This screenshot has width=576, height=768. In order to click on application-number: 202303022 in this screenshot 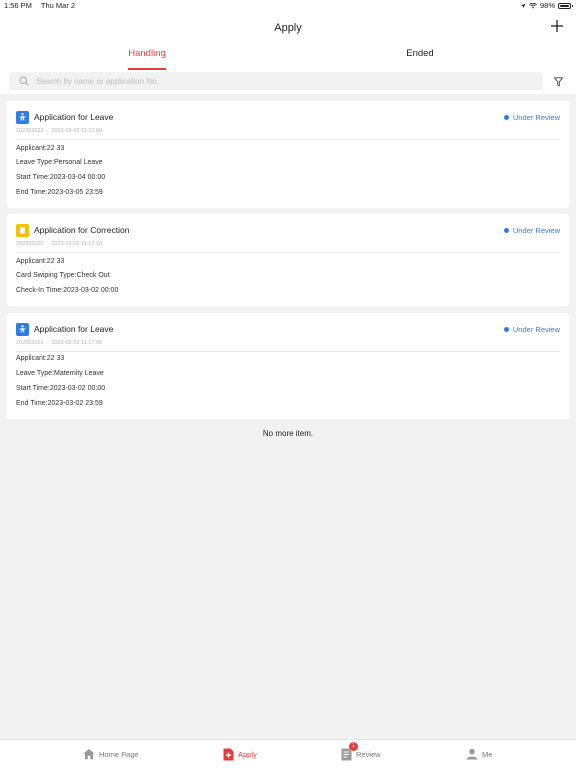, I will do `click(30, 244)`.